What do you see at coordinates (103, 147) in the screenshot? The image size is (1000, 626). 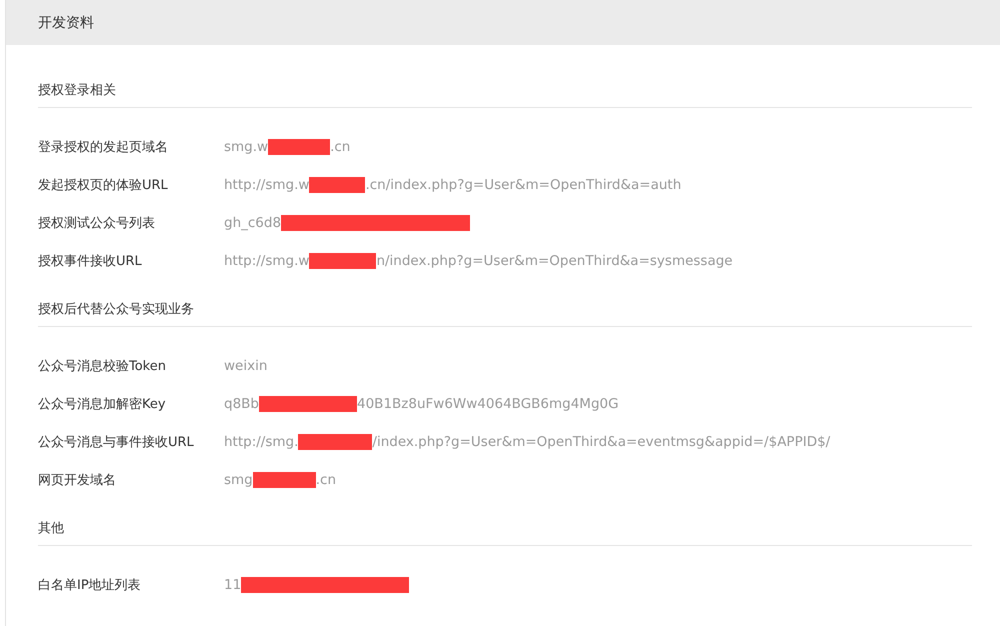 I see `field-label: 登录授权的发起页域名` at bounding box center [103, 147].